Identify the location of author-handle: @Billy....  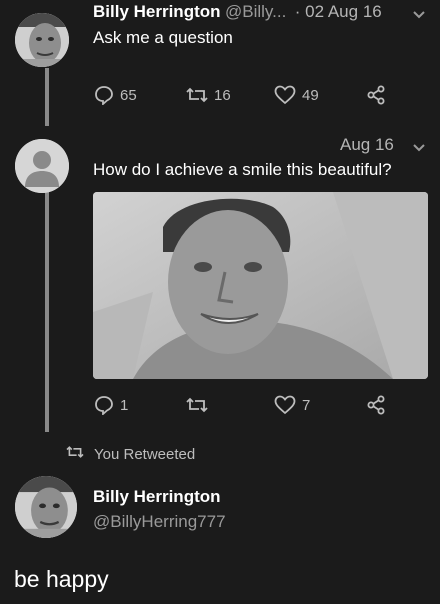
(255, 11).